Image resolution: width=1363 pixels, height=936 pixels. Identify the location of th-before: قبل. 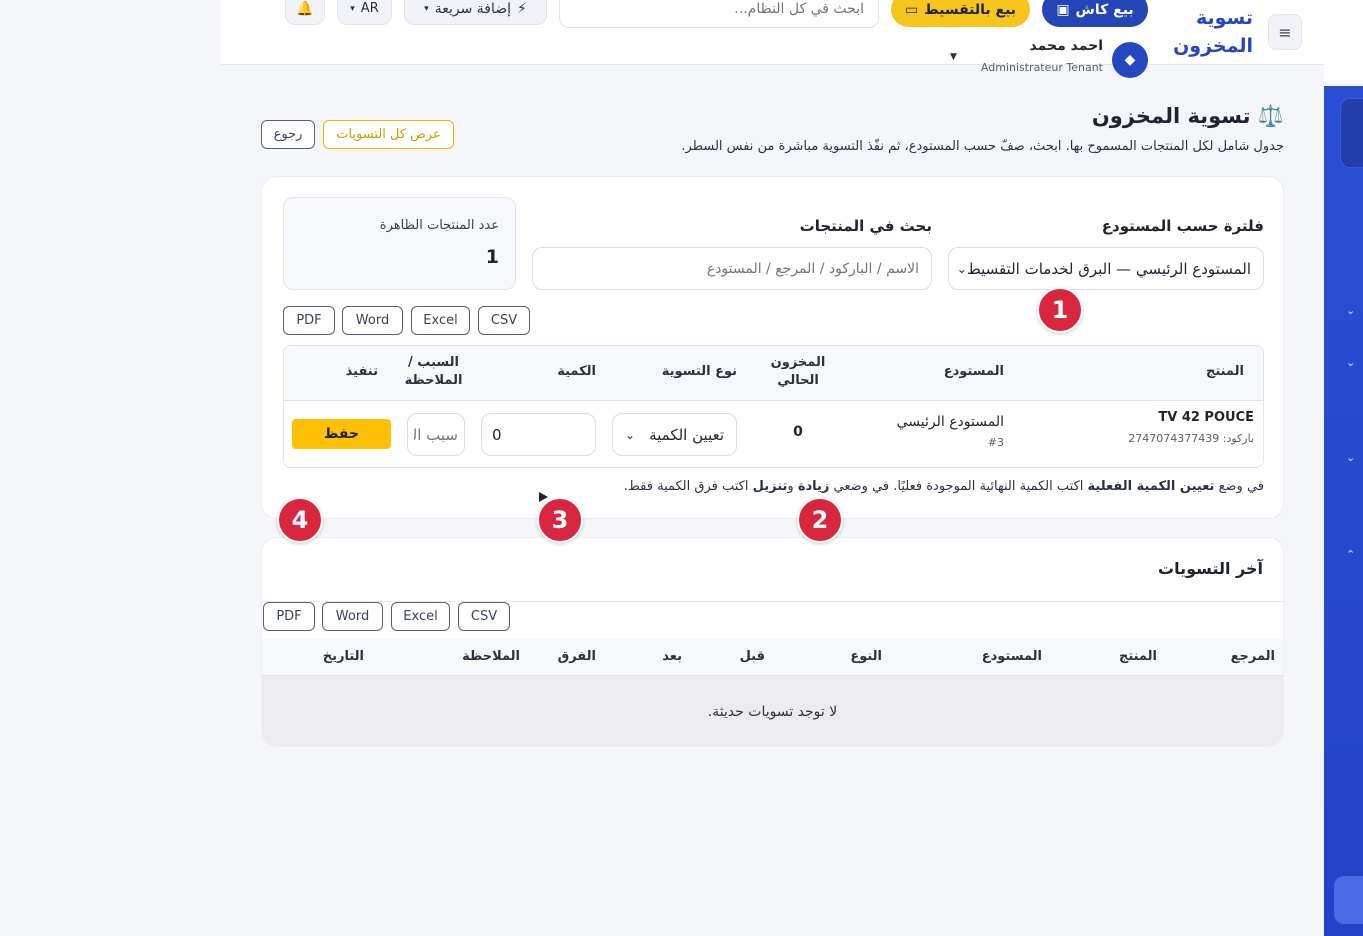
(752, 656).